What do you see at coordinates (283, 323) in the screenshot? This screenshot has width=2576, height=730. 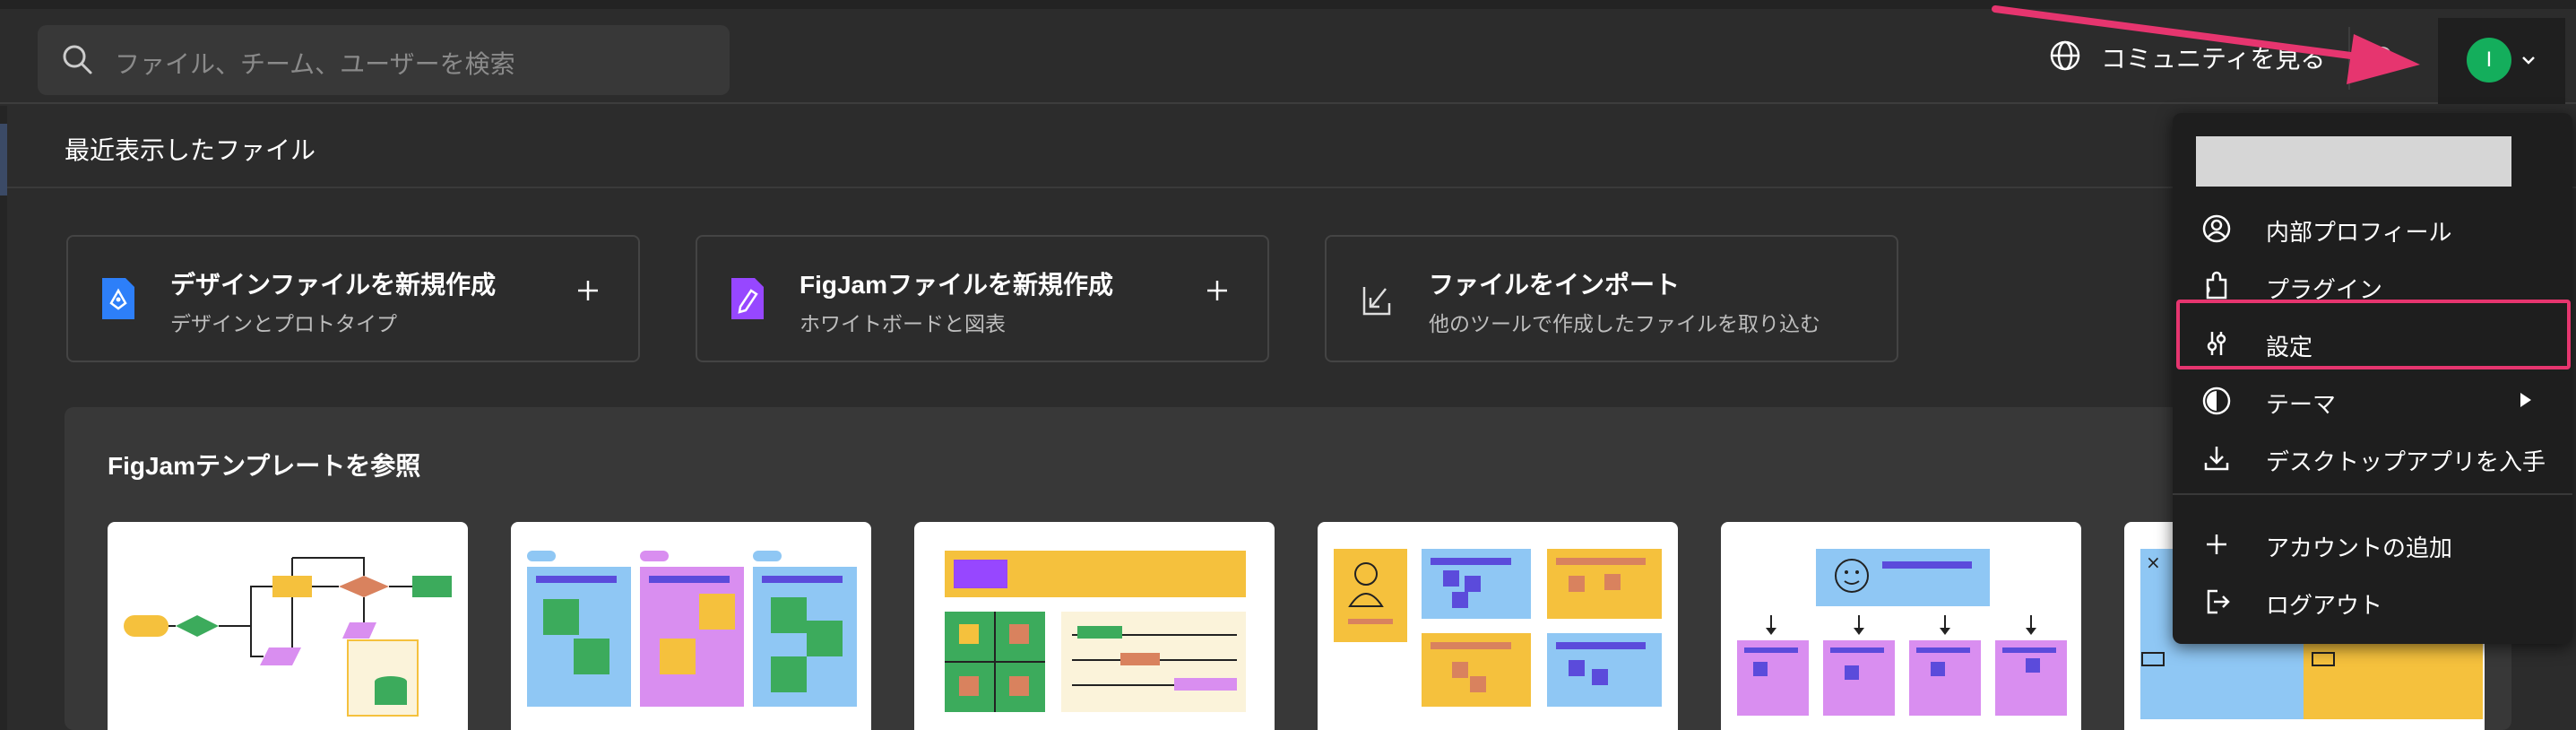 I see `card-subtitle: デザインとプロトタイプ` at bounding box center [283, 323].